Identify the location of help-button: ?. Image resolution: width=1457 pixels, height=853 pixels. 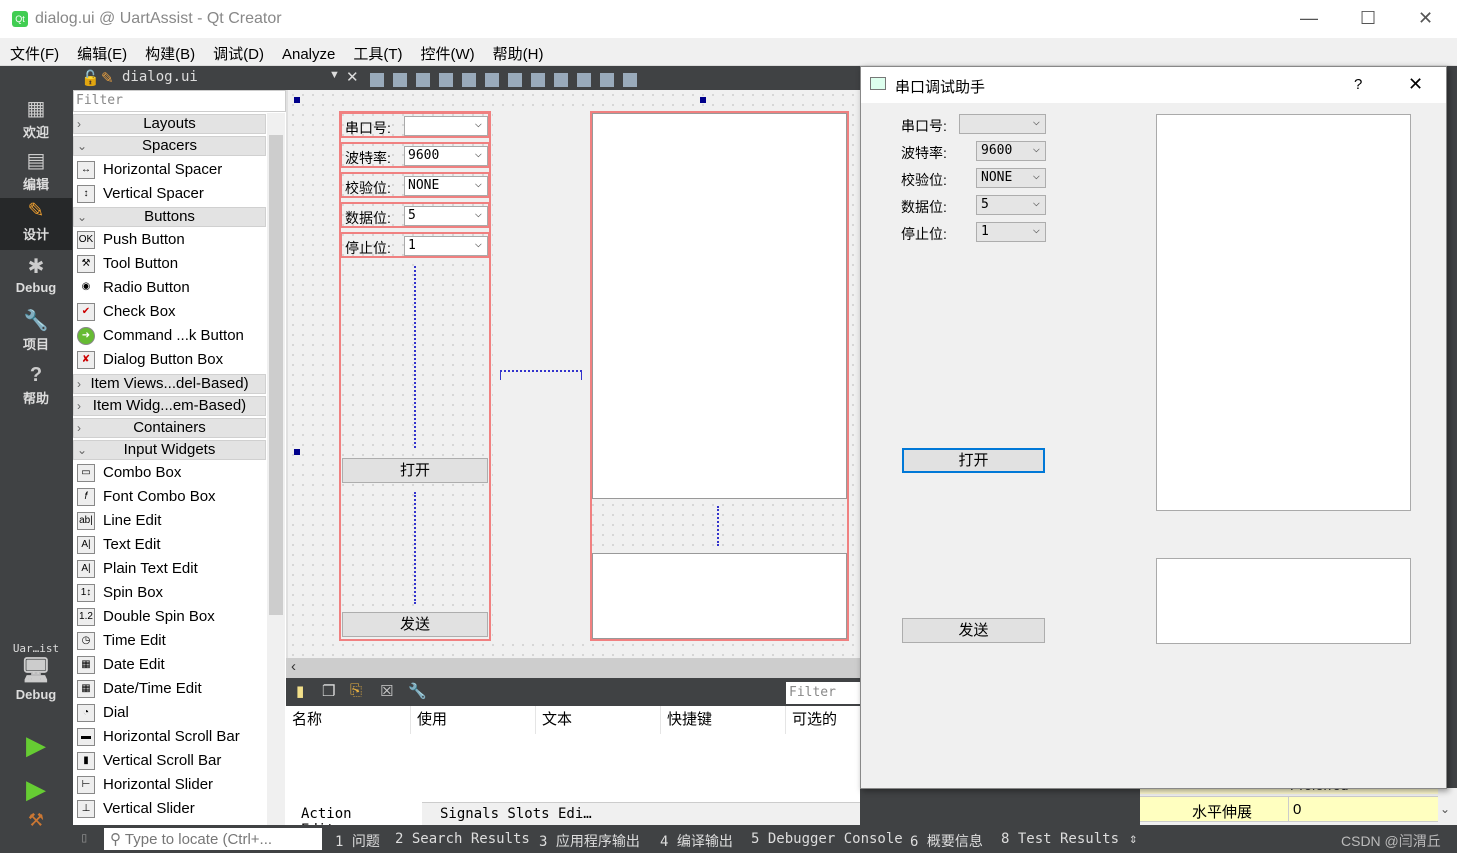
(1358, 84).